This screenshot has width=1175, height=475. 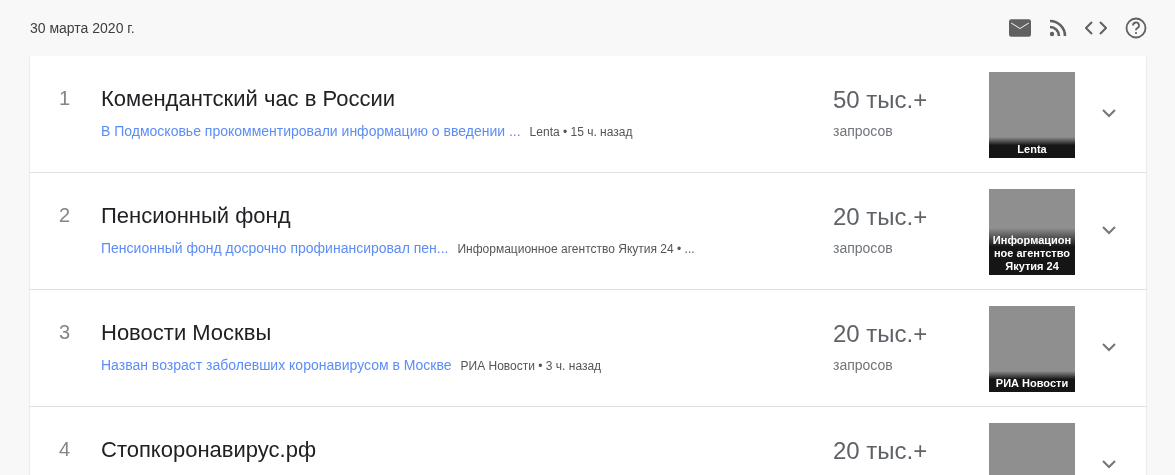 I want to click on trend-title: Новости Москвы, so click(x=186, y=333).